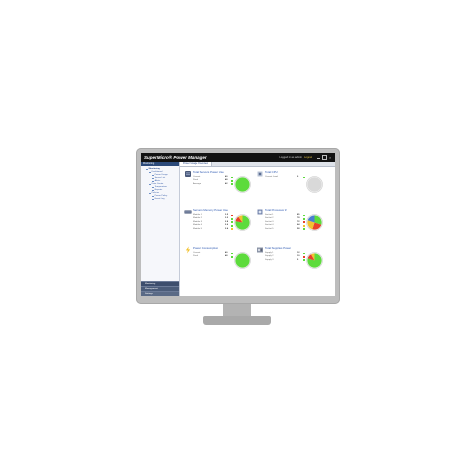  Describe the element at coordinates (260, 212) in the screenshot. I see `processor-icon` at that location.